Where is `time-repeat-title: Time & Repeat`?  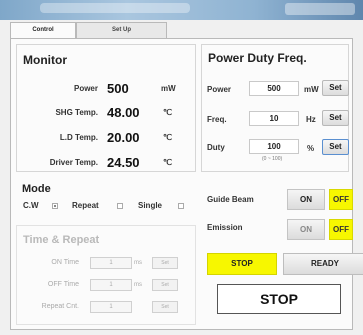 time-repeat-title: Time & Repeat is located at coordinates (61, 240).